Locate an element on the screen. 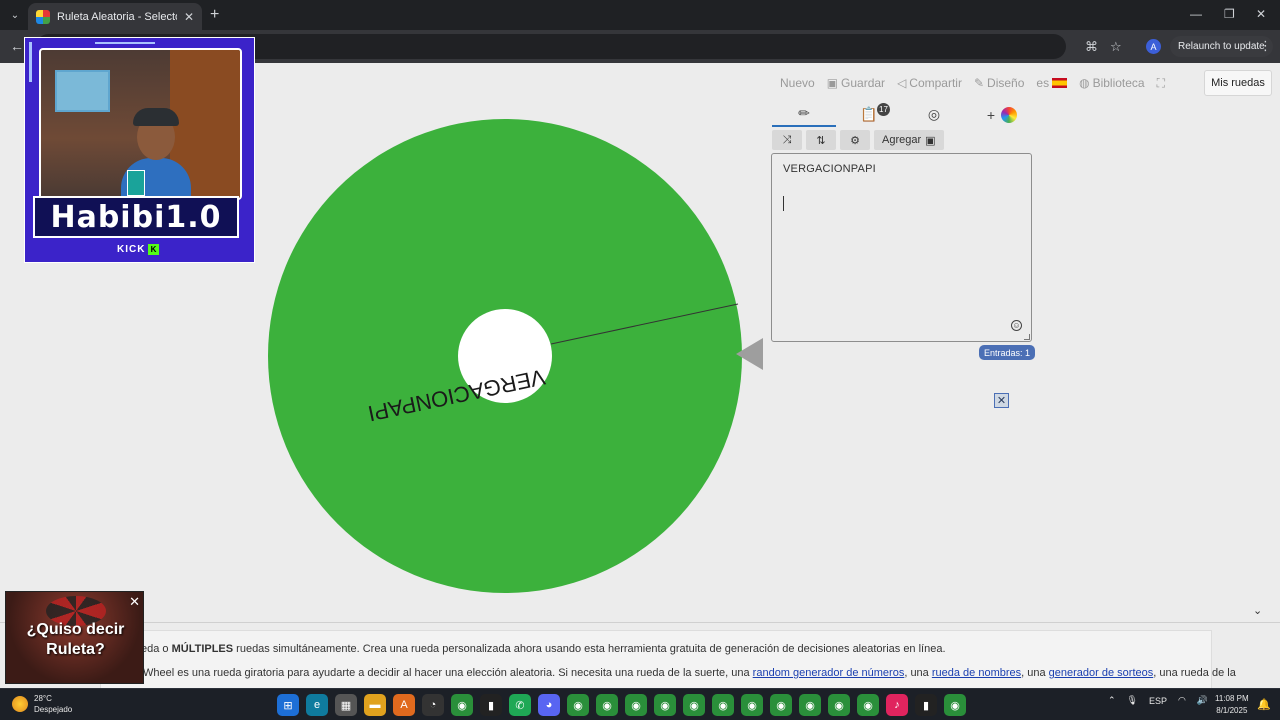 This screenshot has height=720, width=1280. microphone-icon: 🎙 is located at coordinates (1132, 700).